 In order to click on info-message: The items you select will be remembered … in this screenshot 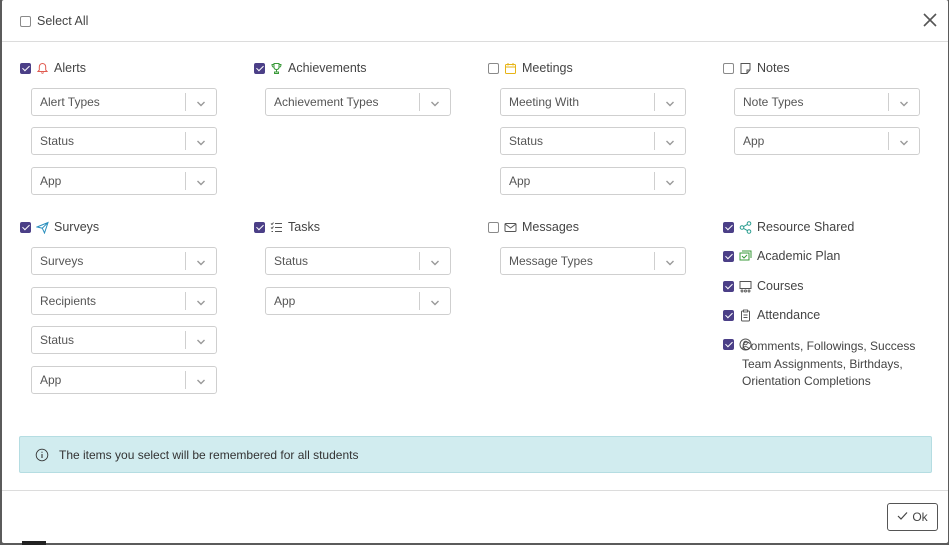, I will do `click(209, 454)`.